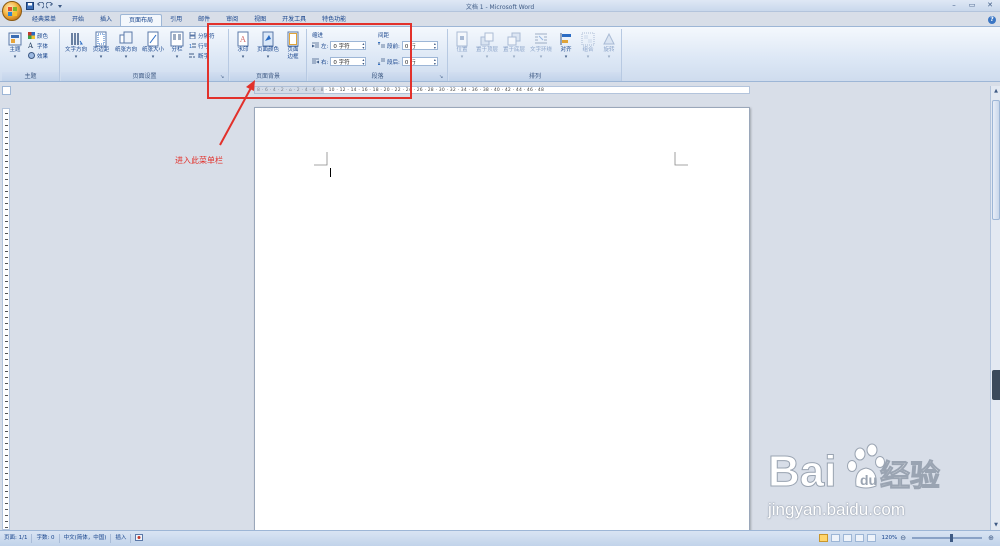 The image size is (1000, 546). Describe the element at coordinates (192, 35) in the screenshot. I see `breaks-icon` at that location.